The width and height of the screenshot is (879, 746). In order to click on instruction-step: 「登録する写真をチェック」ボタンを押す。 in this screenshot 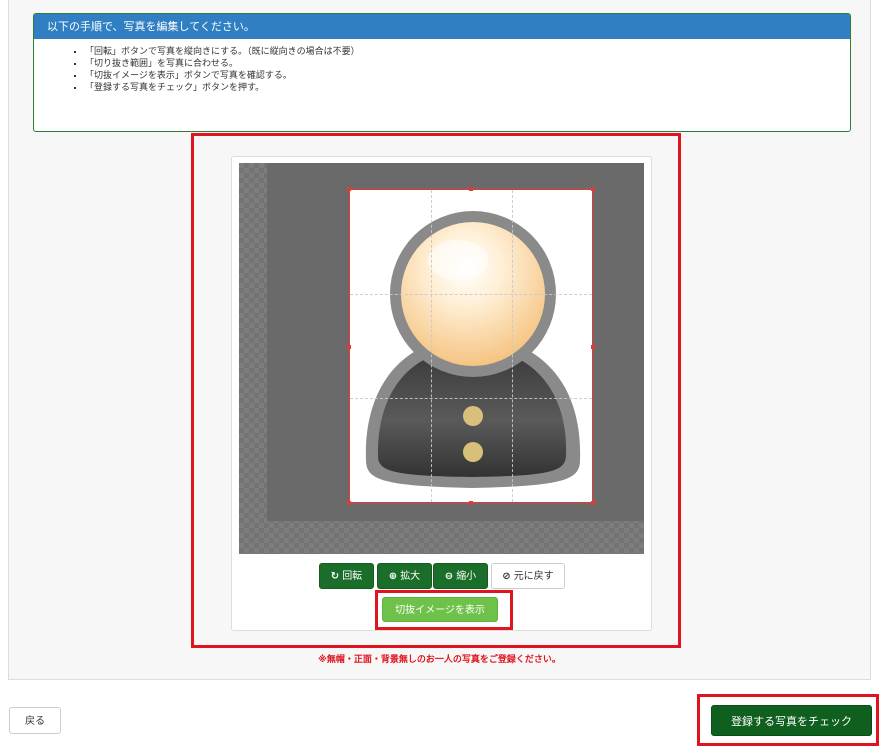, I will do `click(467, 88)`.